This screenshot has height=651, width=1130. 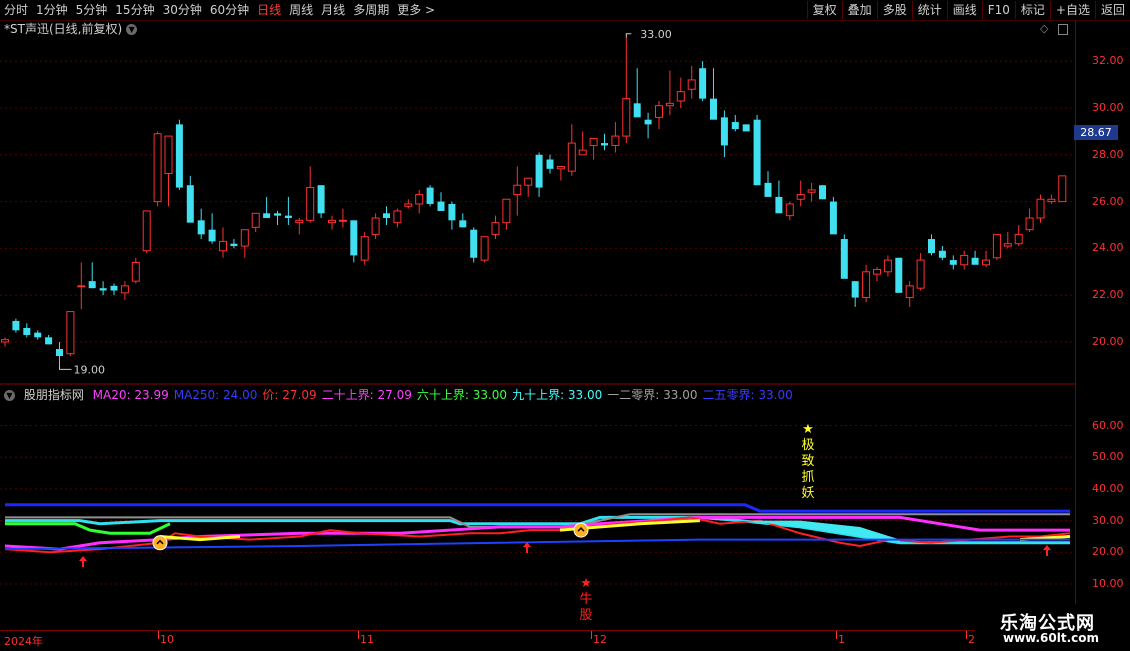 What do you see at coordinates (1108, 488) in the screenshot?
I see `indicator-axis-label: 40.00` at bounding box center [1108, 488].